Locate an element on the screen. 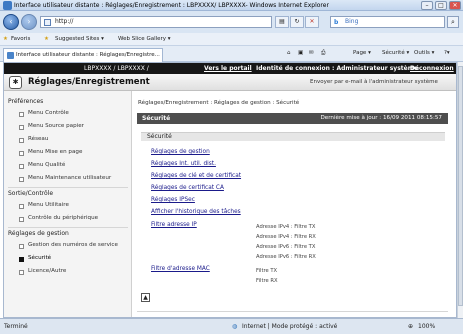 The height and width of the screenshot is (334, 463). search-button: ⌕ is located at coordinates (453, 22).